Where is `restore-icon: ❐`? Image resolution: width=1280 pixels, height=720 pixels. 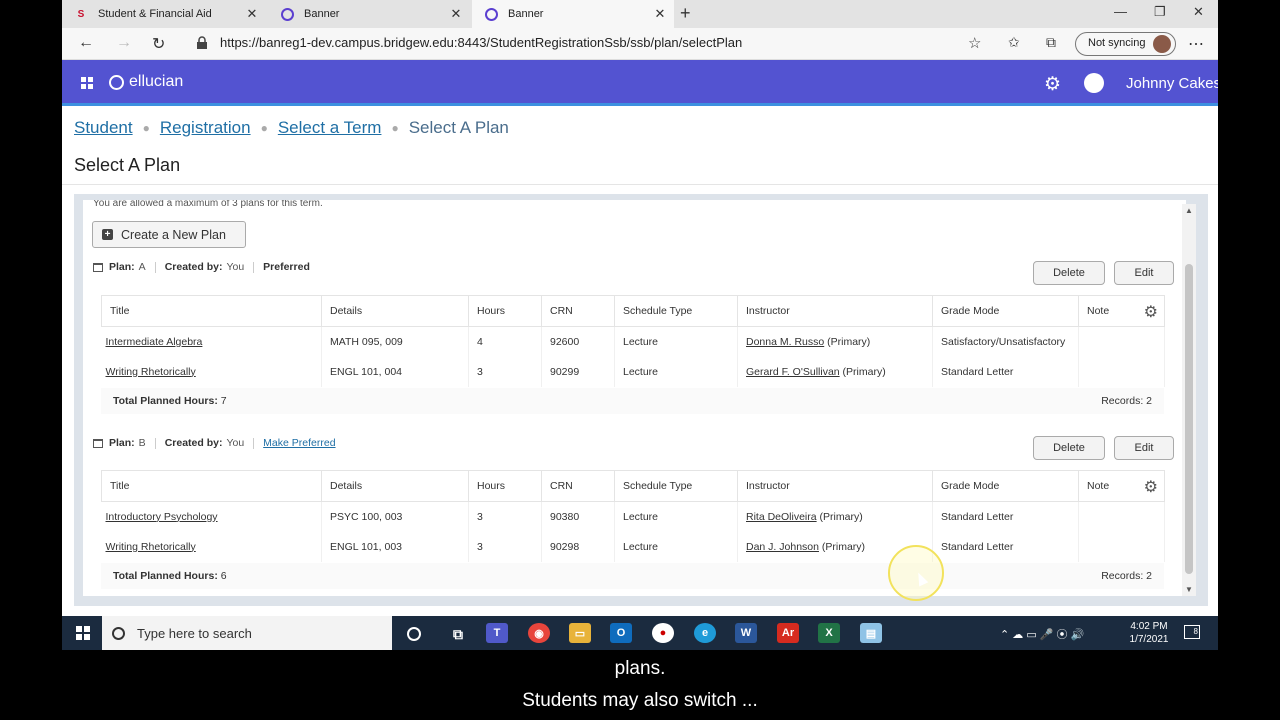
restore-icon: ❐ is located at coordinates (1160, 12).